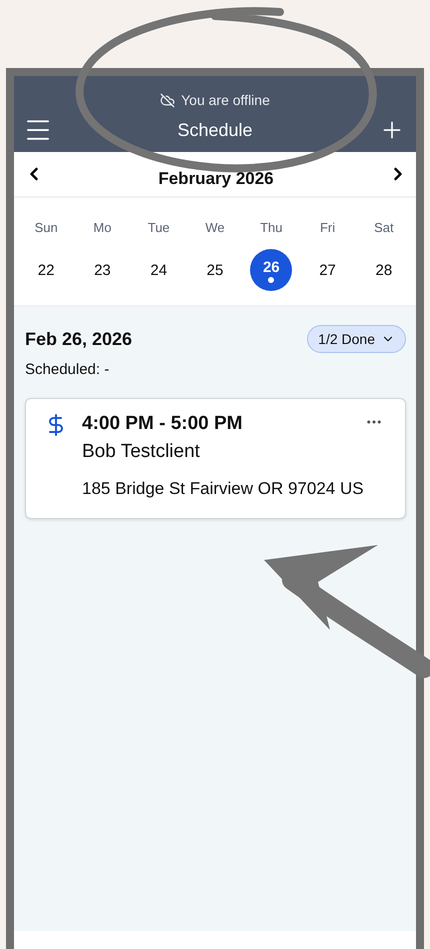  Describe the element at coordinates (271, 270) in the screenshot. I see `calendar-day: 26` at that location.